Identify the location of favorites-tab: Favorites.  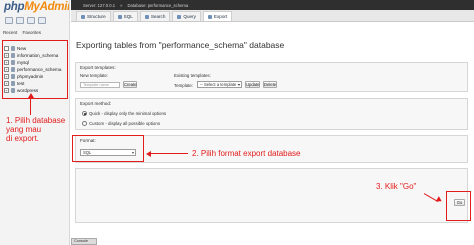
(32, 32).